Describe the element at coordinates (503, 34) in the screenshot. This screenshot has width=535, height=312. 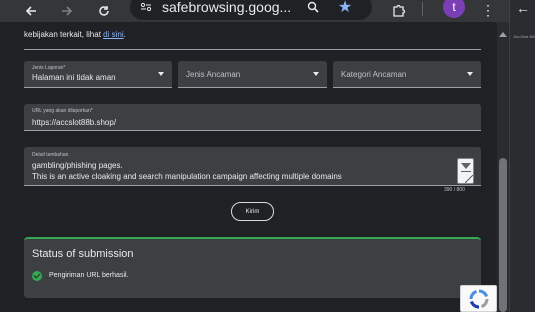
I see `scroll-up-icon` at that location.